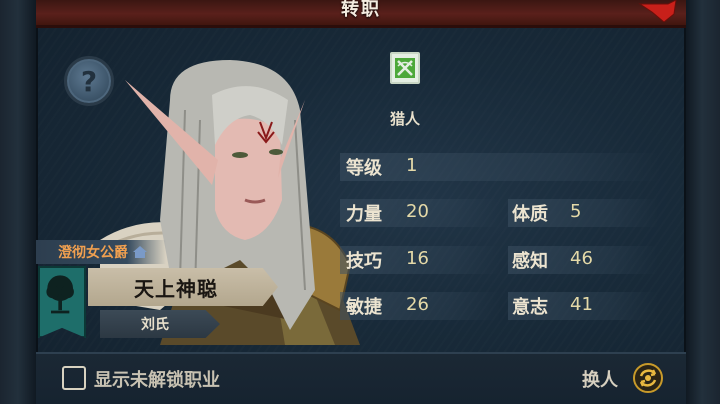 The image size is (720, 404). I want to click on stat-label-strength: 力量, so click(364, 214).